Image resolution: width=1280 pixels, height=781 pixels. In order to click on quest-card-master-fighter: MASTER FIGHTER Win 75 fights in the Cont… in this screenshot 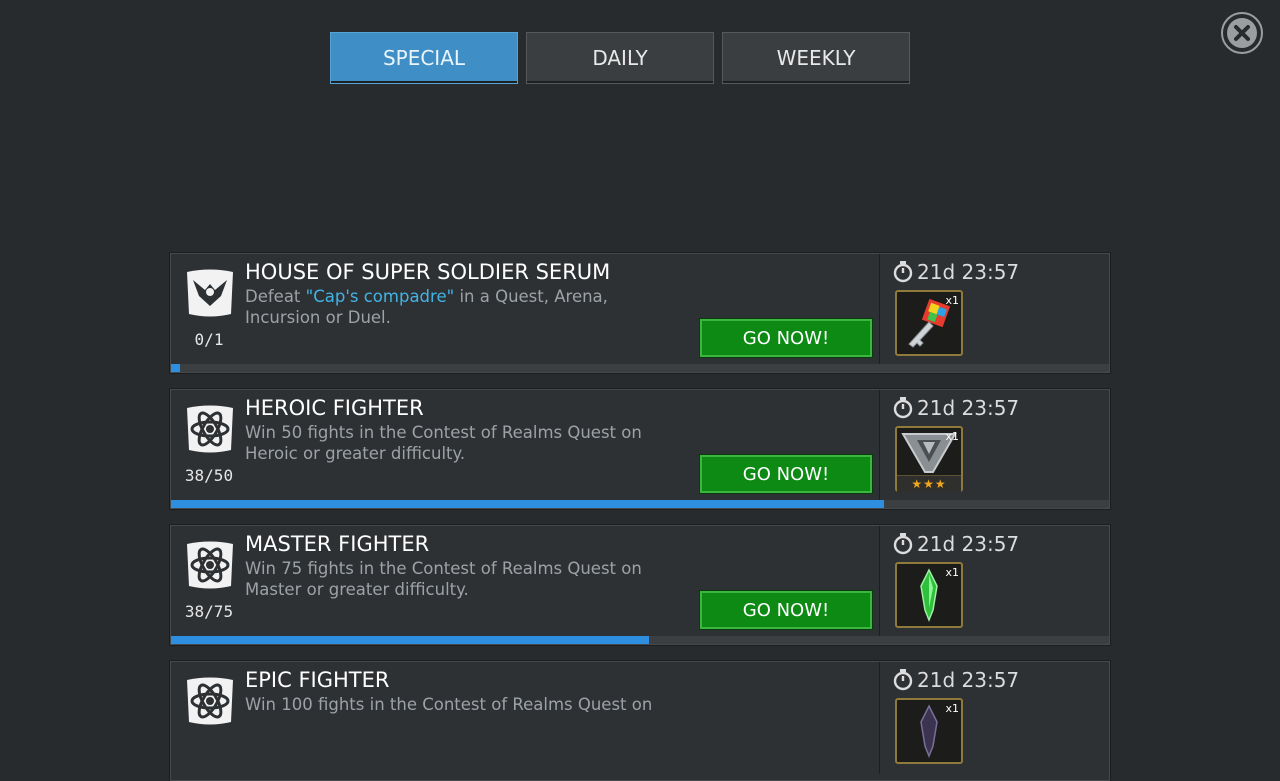, I will do `click(640, 585)`.